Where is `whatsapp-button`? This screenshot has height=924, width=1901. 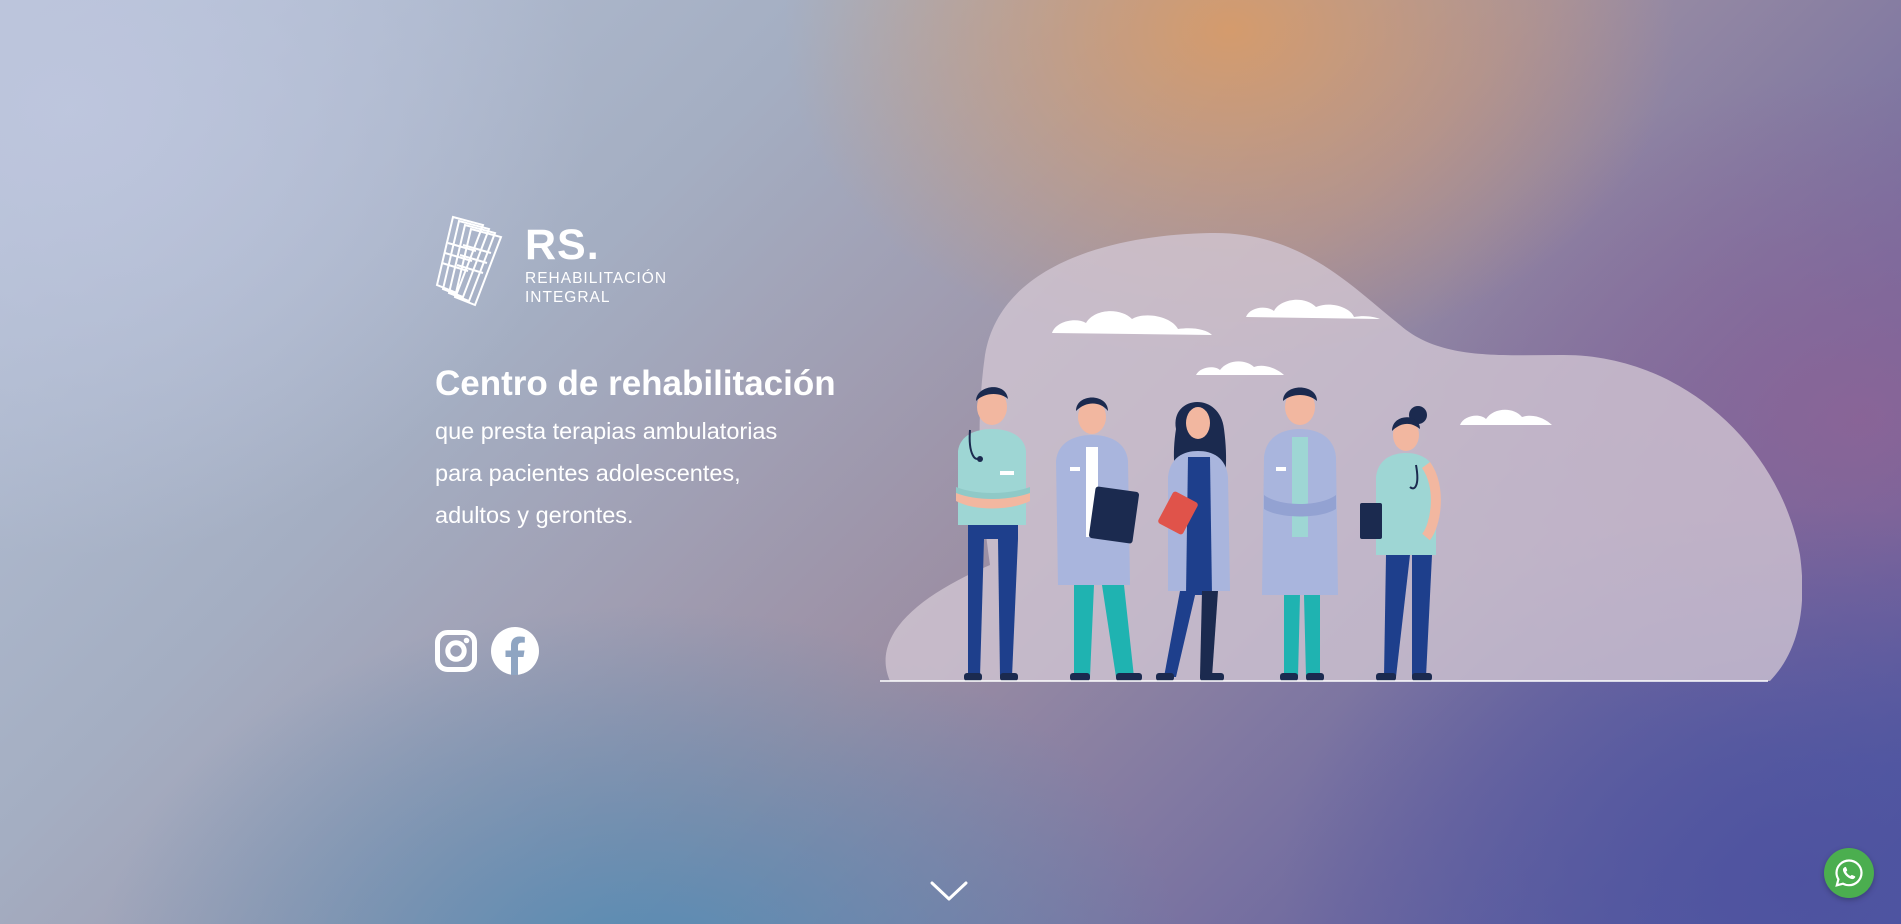 whatsapp-button is located at coordinates (1849, 873).